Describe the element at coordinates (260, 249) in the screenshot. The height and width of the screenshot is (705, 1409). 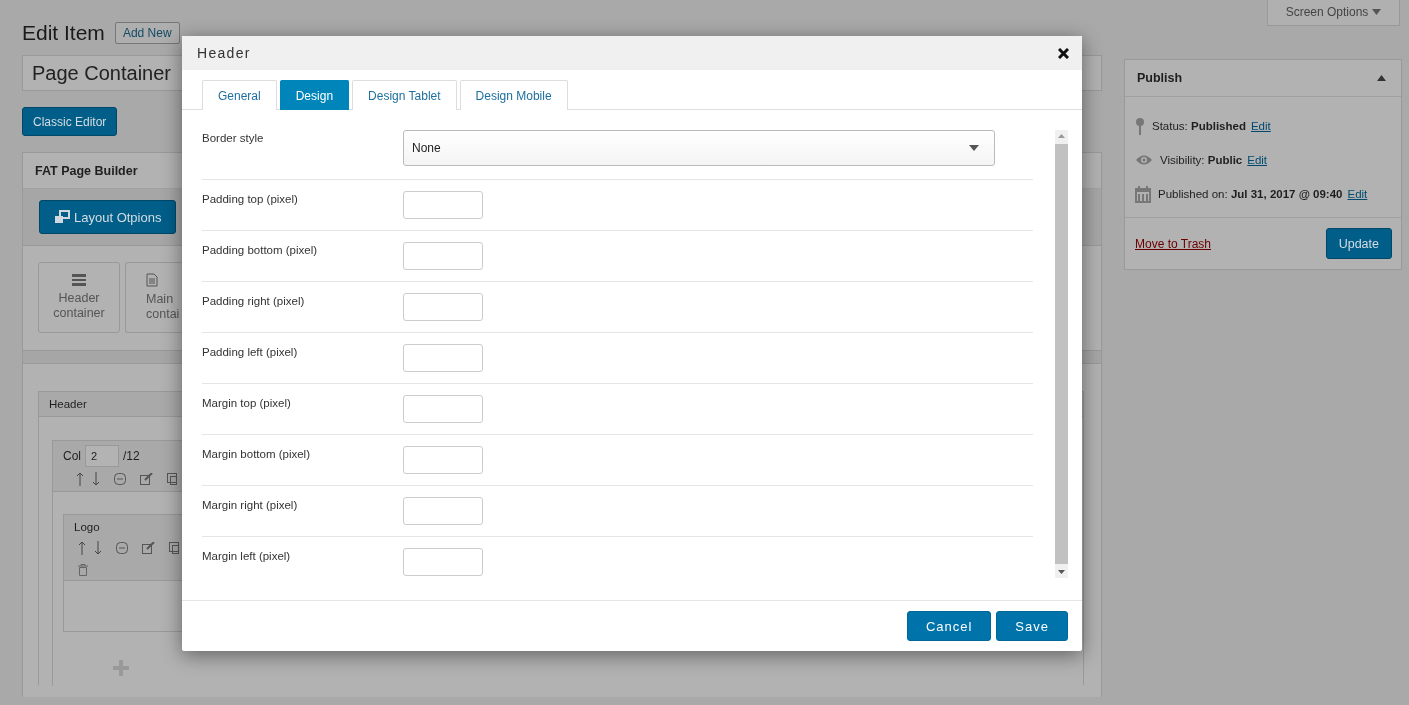
I see `field-label: Padding bottom (pixel)` at that location.